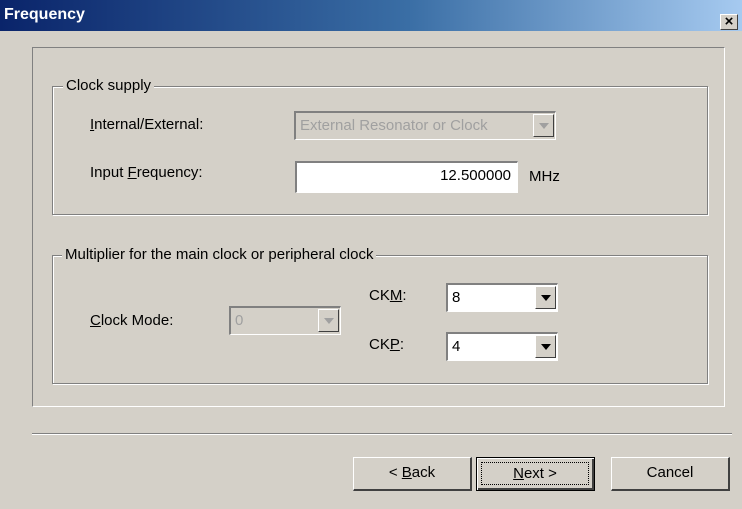 This screenshot has height=509, width=742. I want to click on clock-supply-legend: Clock supply, so click(109, 85).